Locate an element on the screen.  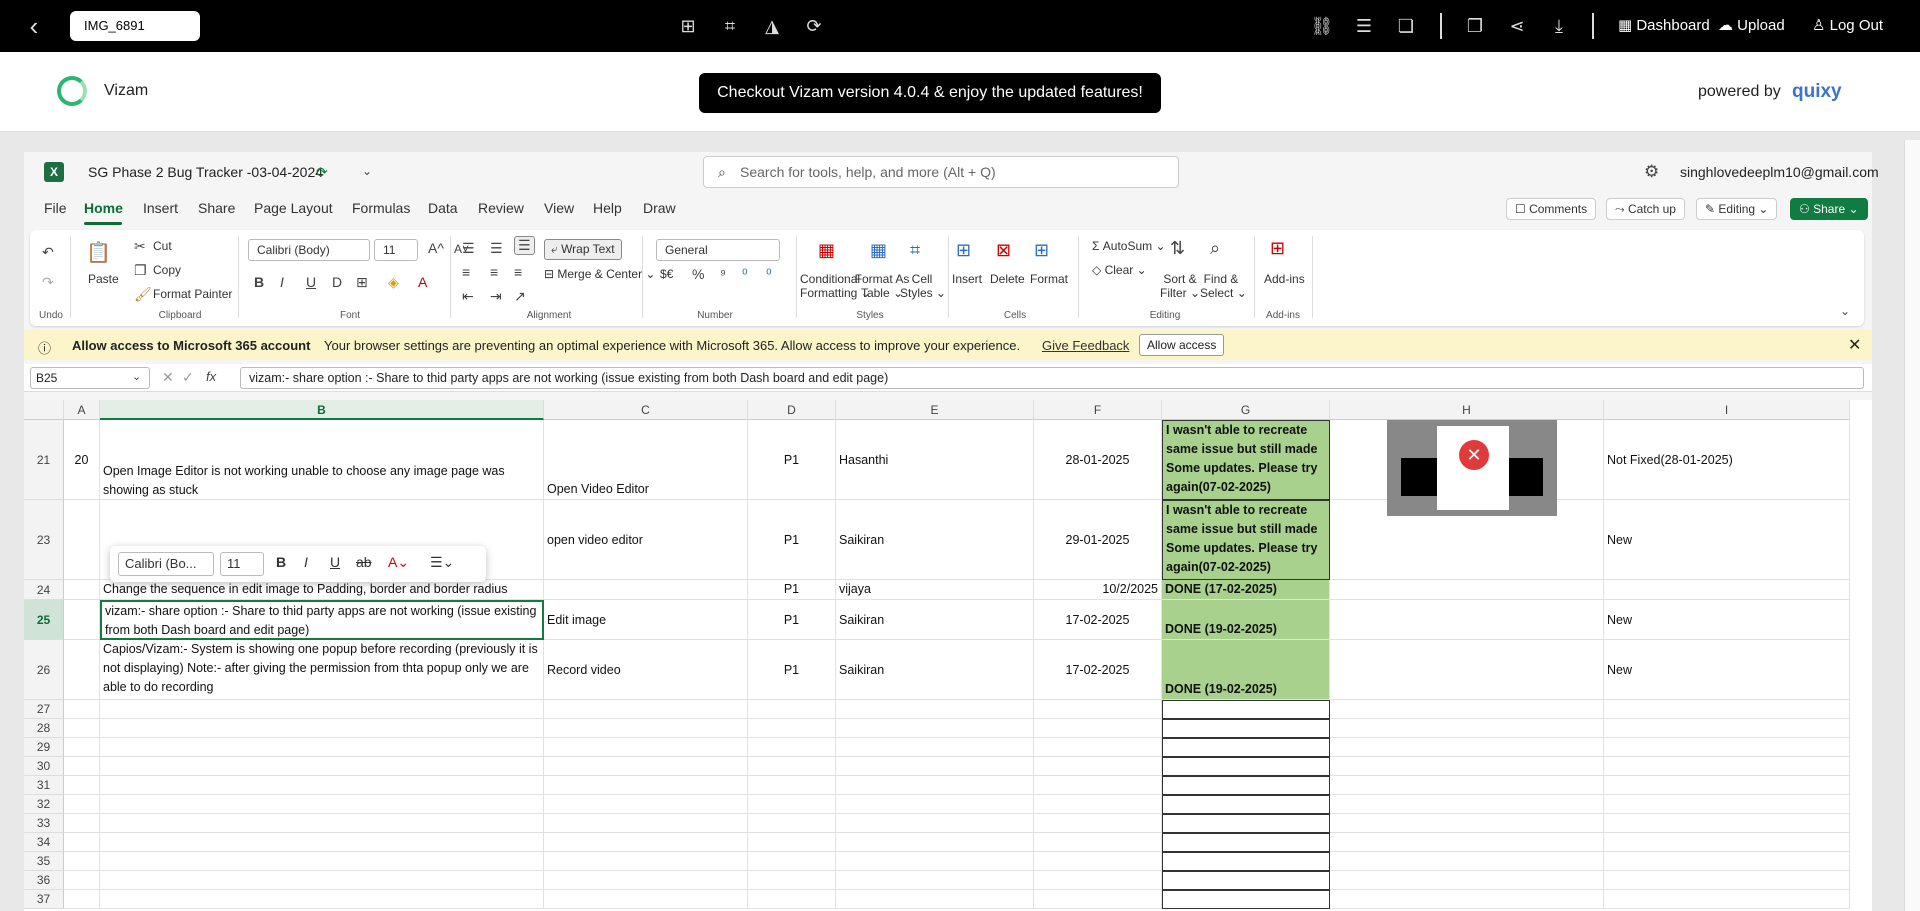
filename-field: IMG_6891 is located at coordinates (135, 26).